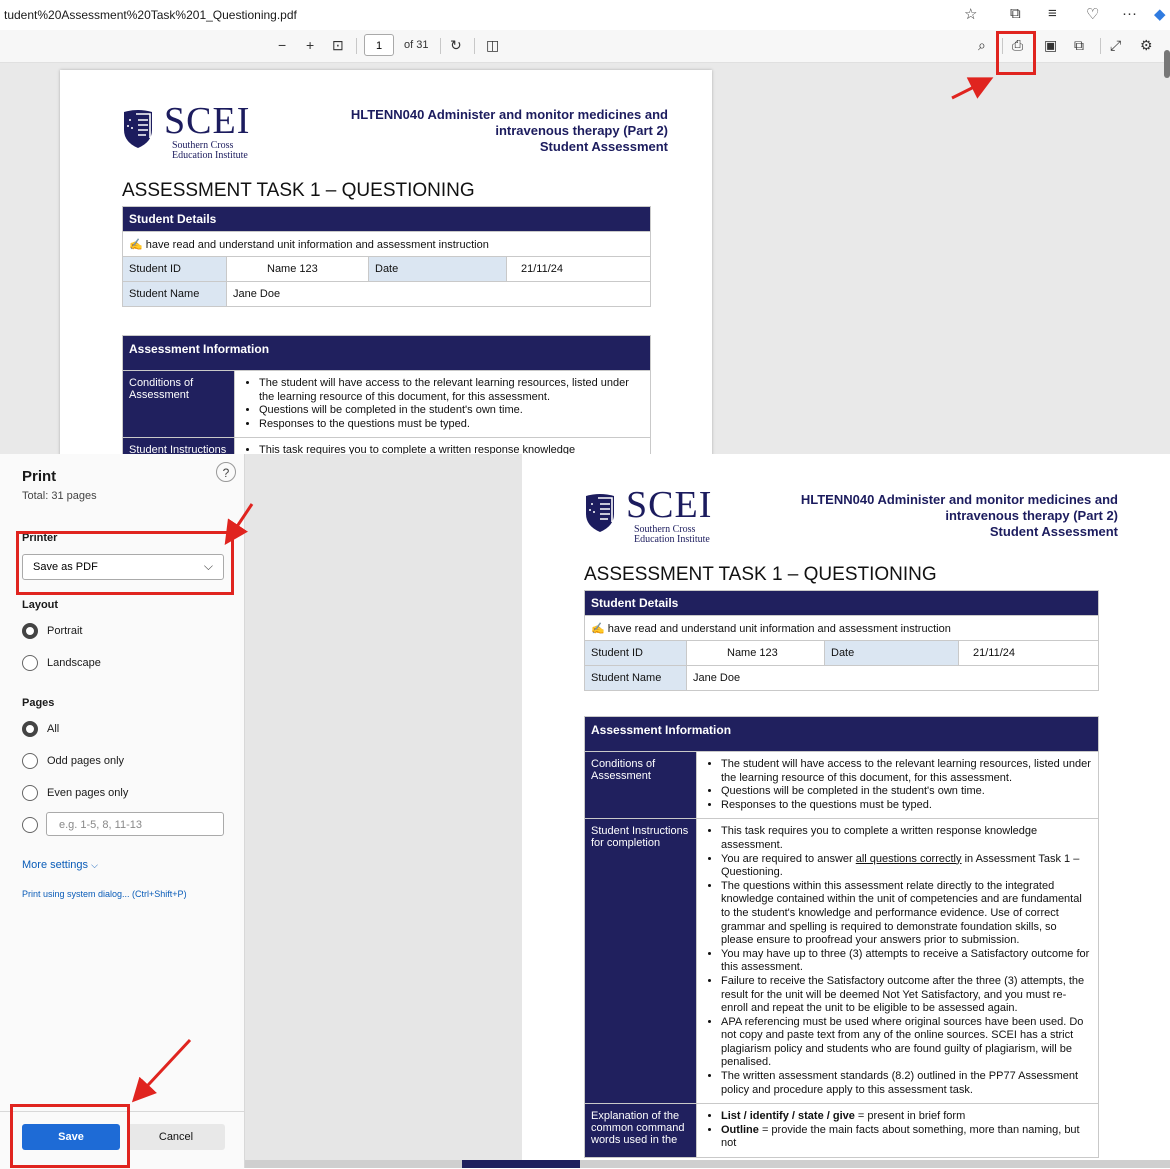 The image size is (1170, 1169). I want to click on header-line: intravenous therapy (Part 2), so click(1031, 515).